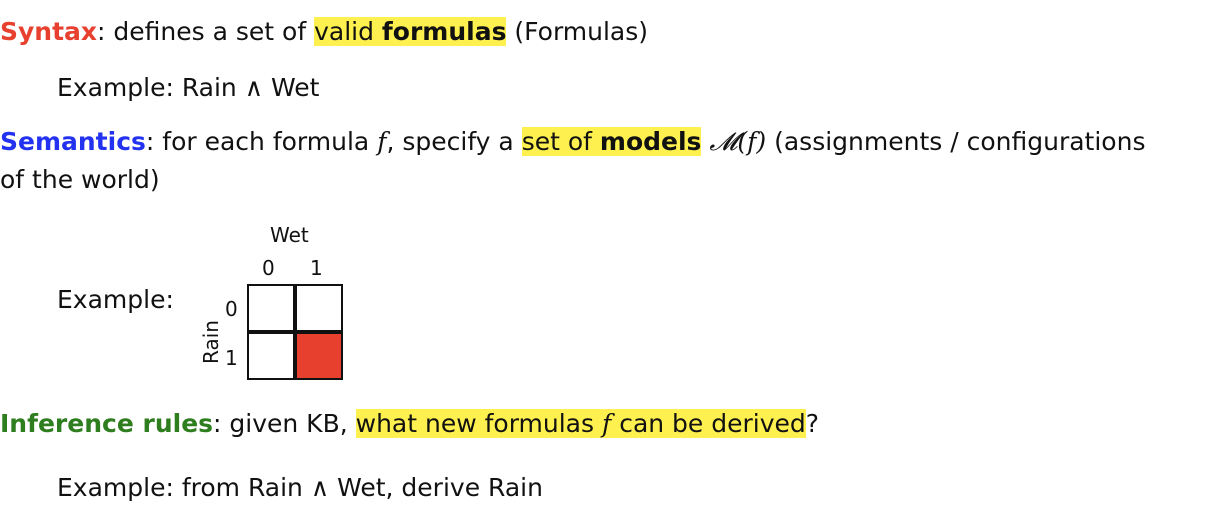 This screenshot has width=1227, height=510. Describe the element at coordinates (231, 309) in the screenshot. I see `grid-row-tick-0: 0` at that location.